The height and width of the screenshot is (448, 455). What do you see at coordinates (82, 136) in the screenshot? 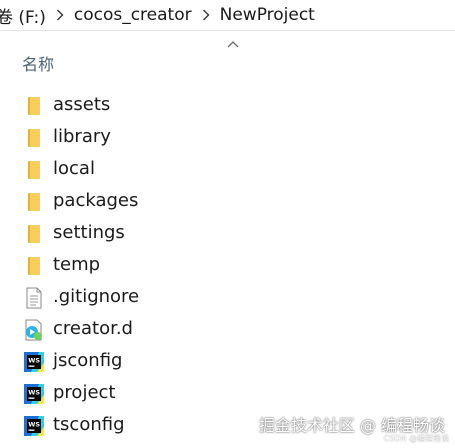
I see `file-name: library` at bounding box center [82, 136].